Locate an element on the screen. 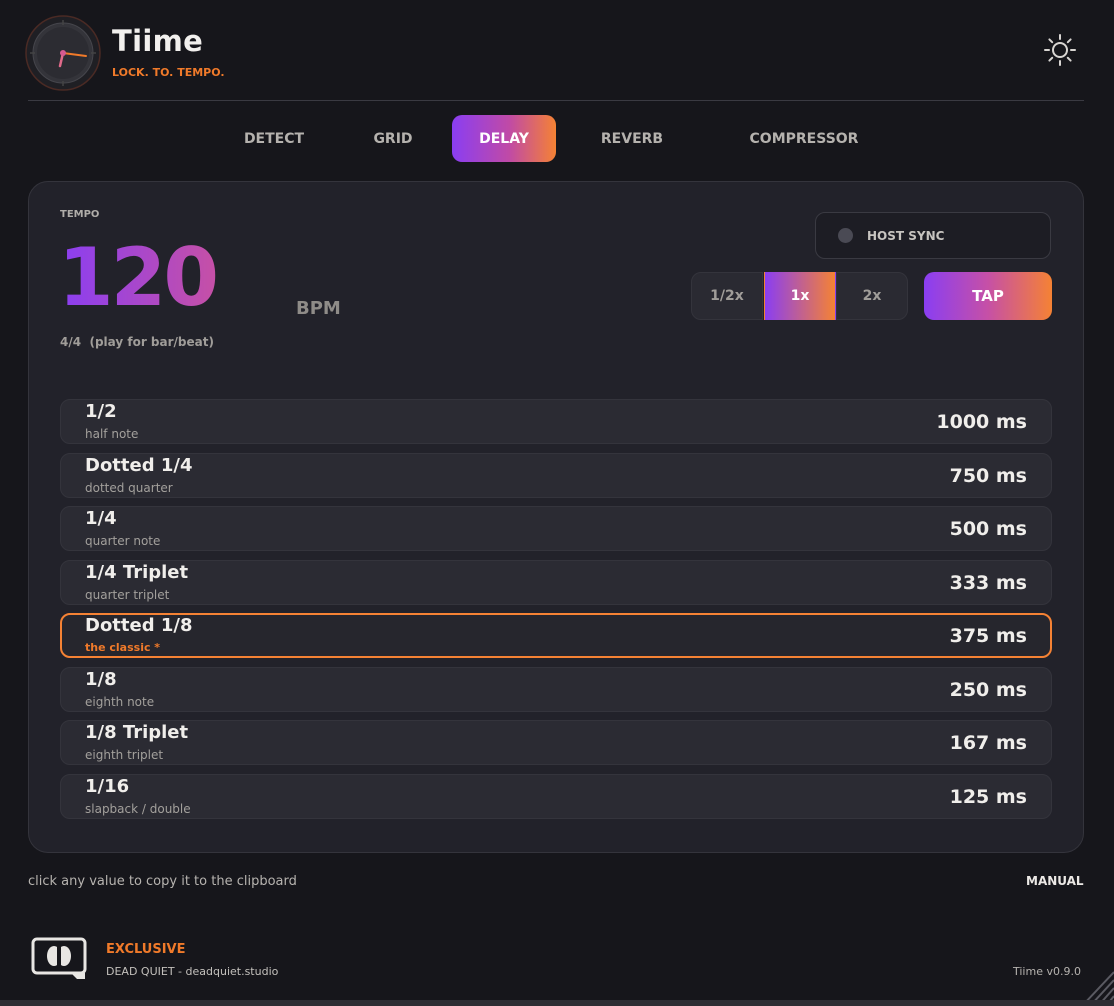 This screenshot has height=1006, width=1114. host-sync-label: HOST SYNC is located at coordinates (906, 235).